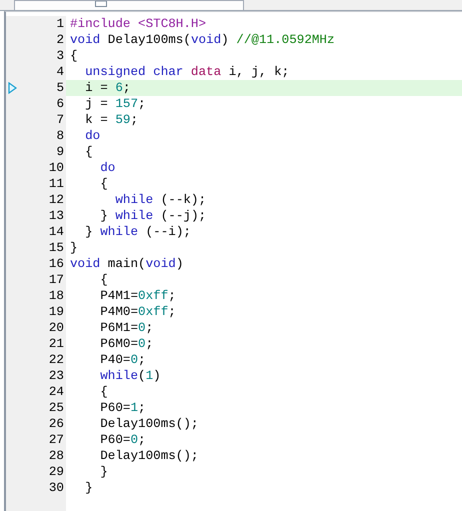 The width and height of the screenshot is (462, 511). Describe the element at coordinates (101, 4) in the screenshot. I see `file-icon` at that location.